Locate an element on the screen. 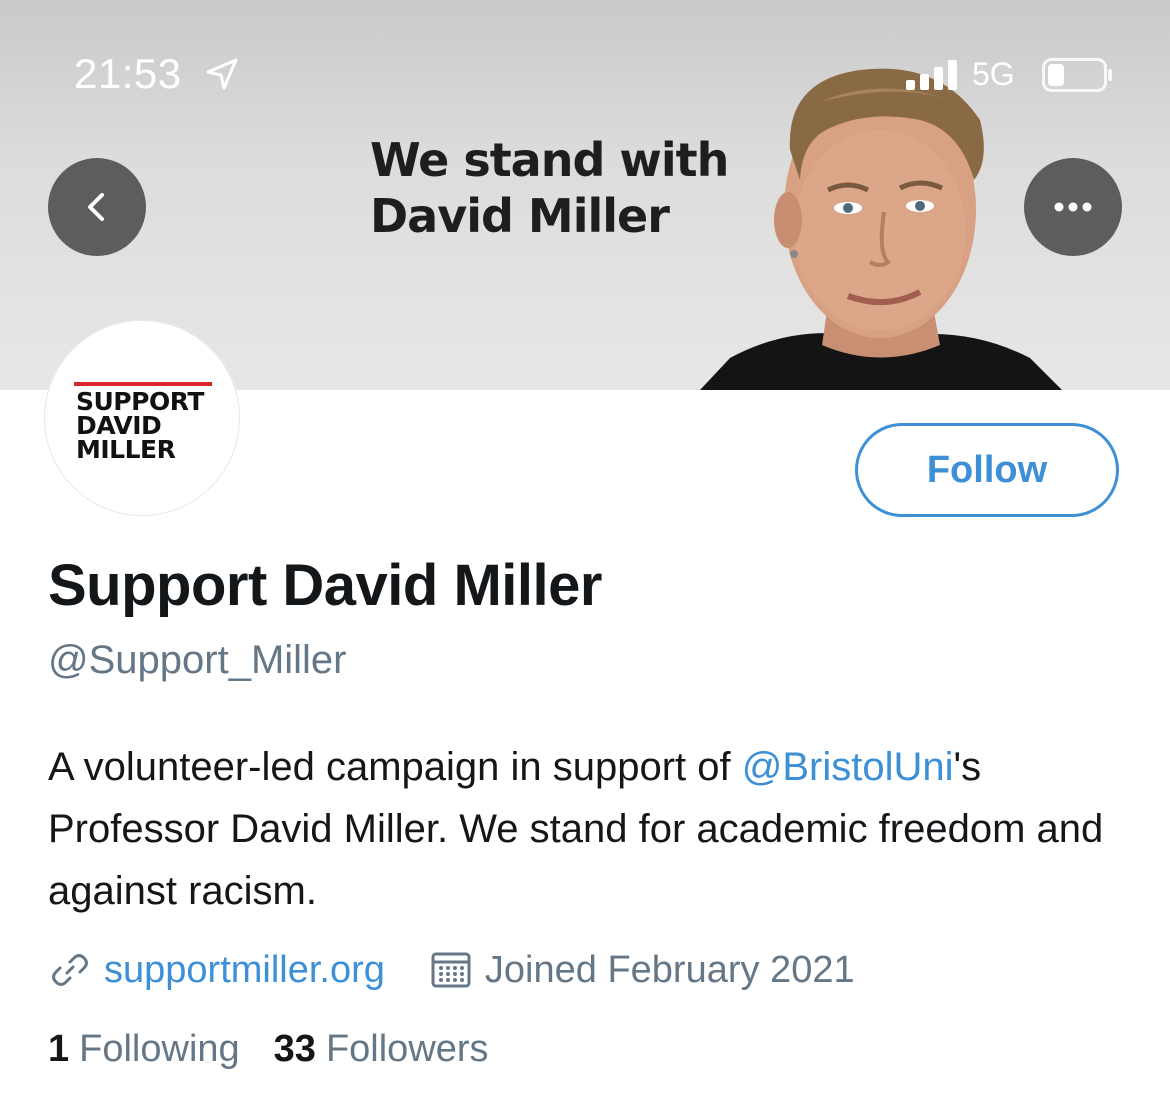  followers-count: 33 is located at coordinates (294, 1049).